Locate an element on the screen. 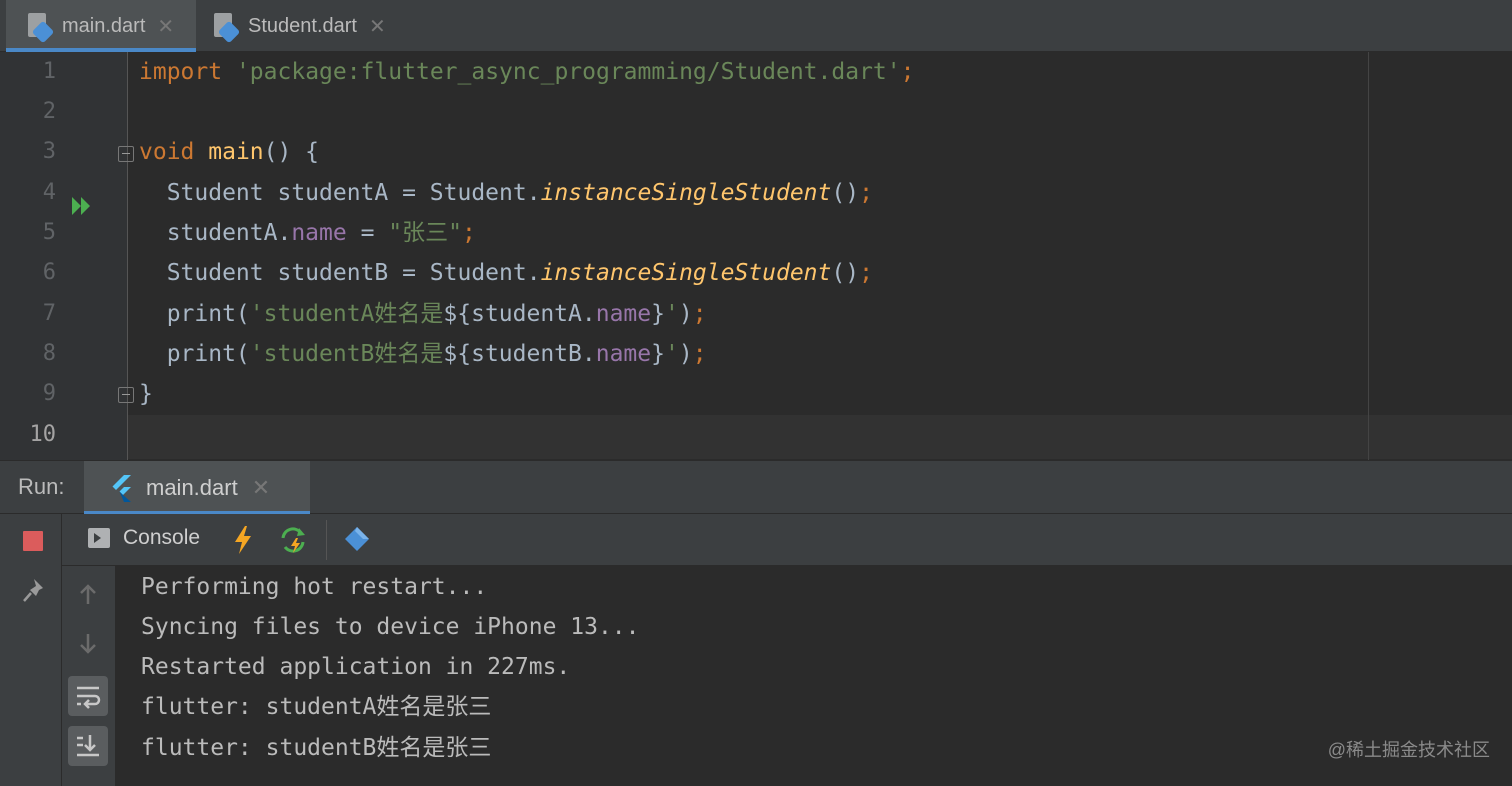 The image size is (1512, 786). interpolation: ${studentA. is located at coordinates (519, 314).